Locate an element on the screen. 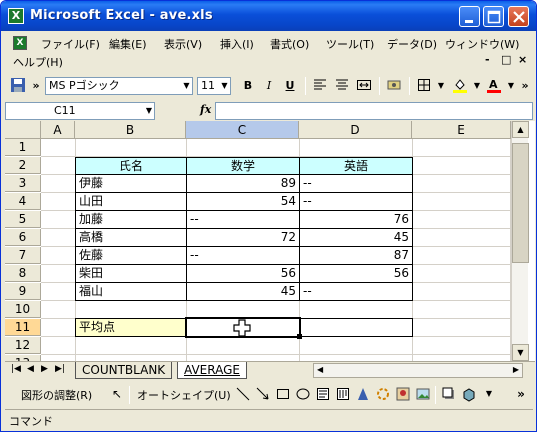 This screenshot has width=537, height=432. minimize-button is located at coordinates (469, 16).